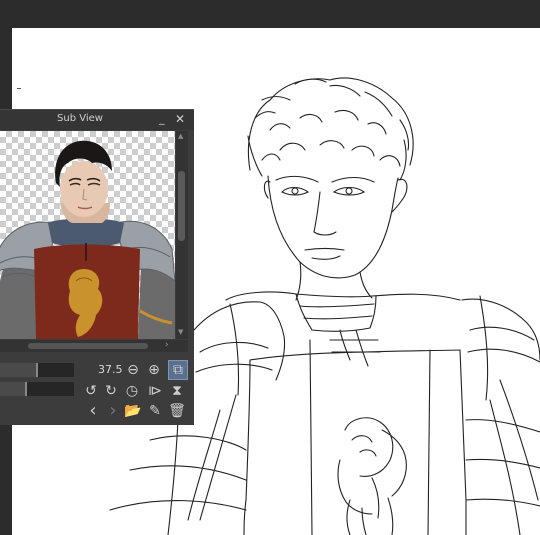 This screenshot has width=540, height=535. What do you see at coordinates (132, 391) in the screenshot?
I see `reset-rotation-icon: ◷` at bounding box center [132, 391].